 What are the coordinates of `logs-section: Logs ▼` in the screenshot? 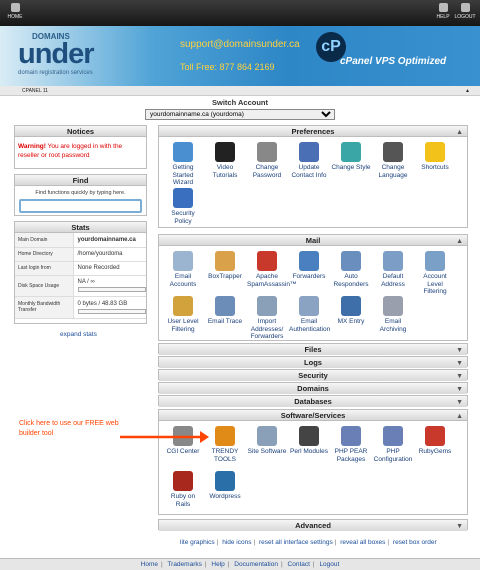 It's located at (313, 362).